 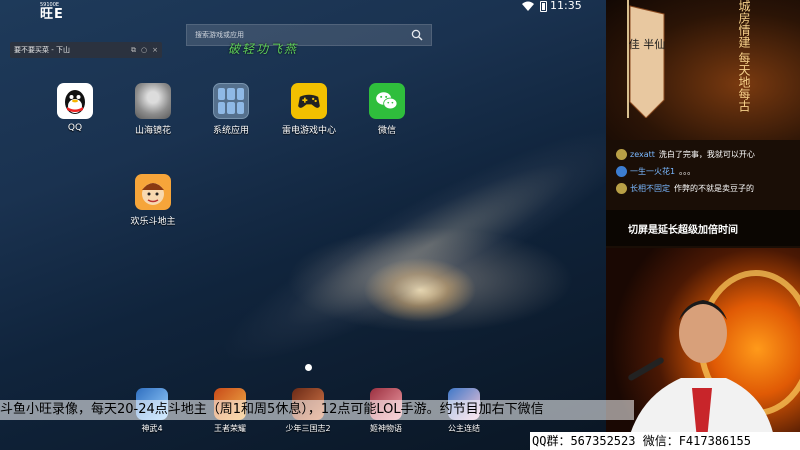 What do you see at coordinates (155, 50) in the screenshot?
I see `close-icon: ×` at bounding box center [155, 50].